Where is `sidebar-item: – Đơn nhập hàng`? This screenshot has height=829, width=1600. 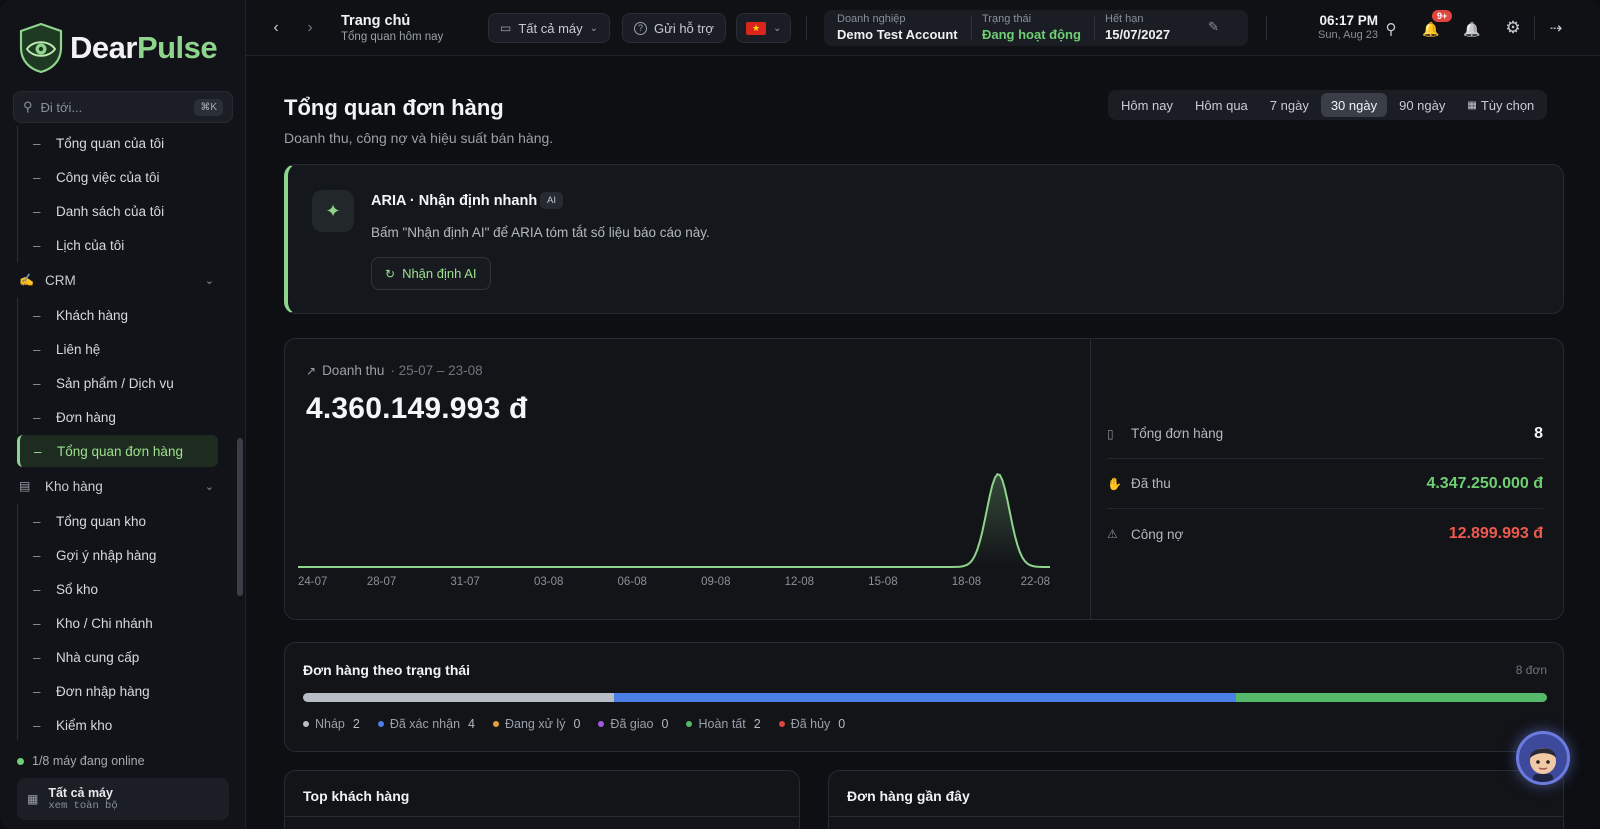
sidebar-item: – Đơn nhập hàng is located at coordinates (118, 691).